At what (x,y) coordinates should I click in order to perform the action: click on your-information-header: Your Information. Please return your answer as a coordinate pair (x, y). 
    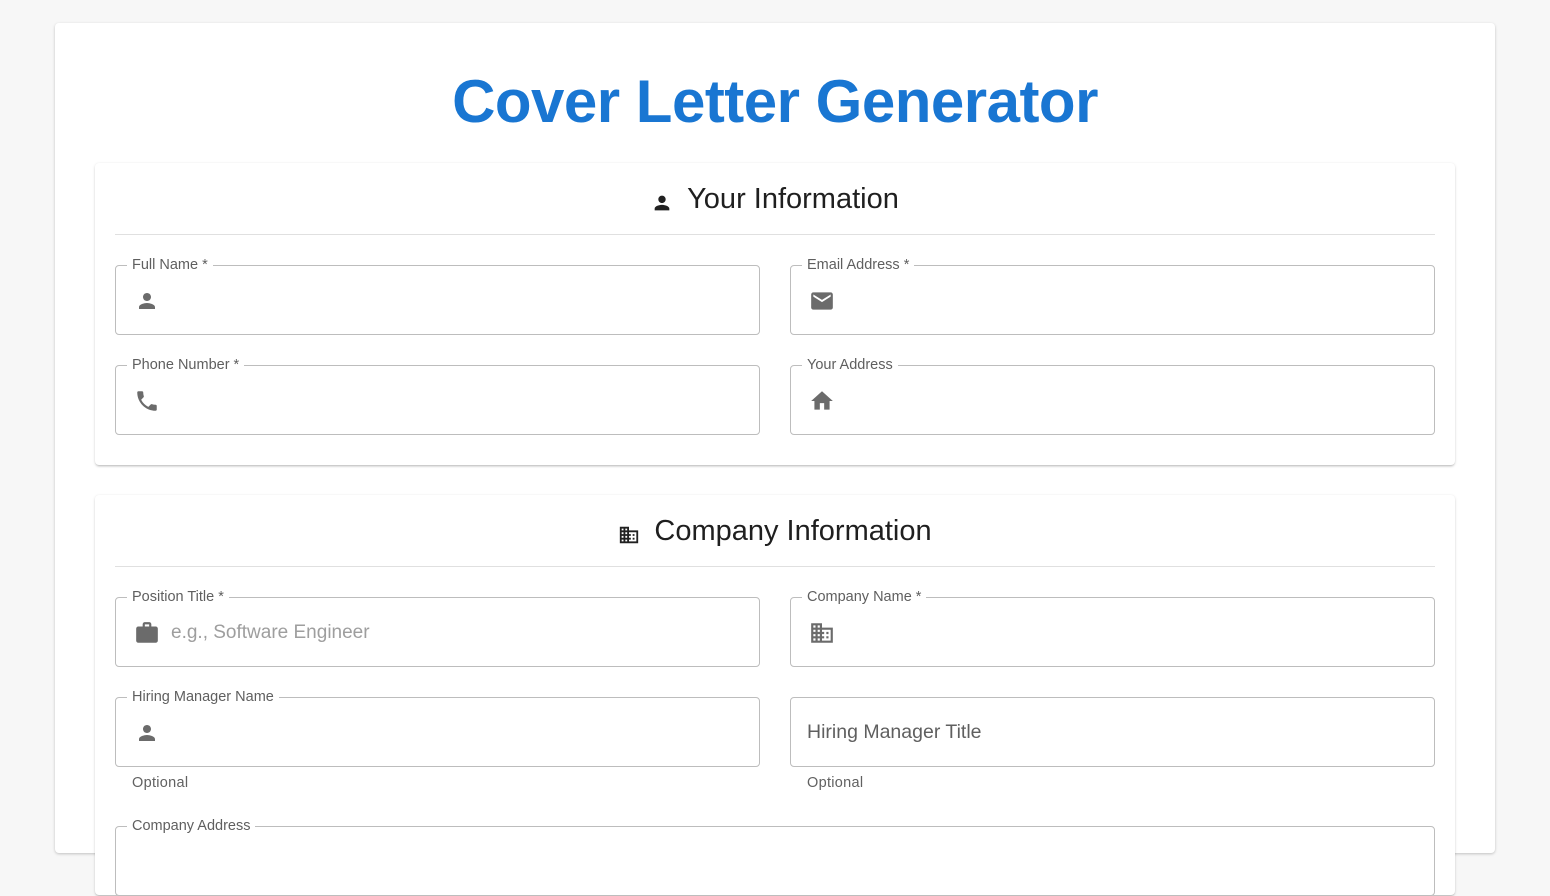
    Looking at the image, I should click on (775, 199).